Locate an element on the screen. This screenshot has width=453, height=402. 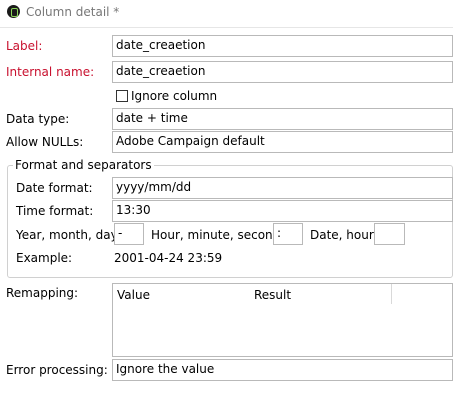
date-hour-separator-label: Date, hour: is located at coordinates (344, 235).